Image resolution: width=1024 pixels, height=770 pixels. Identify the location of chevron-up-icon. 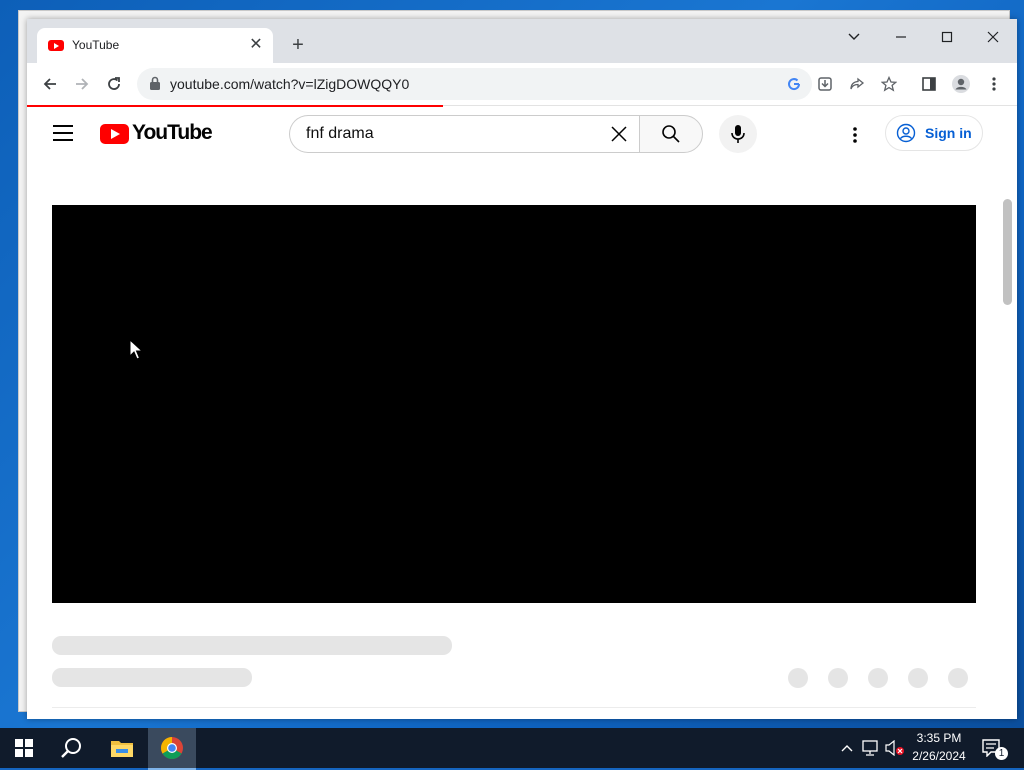
(847, 748).